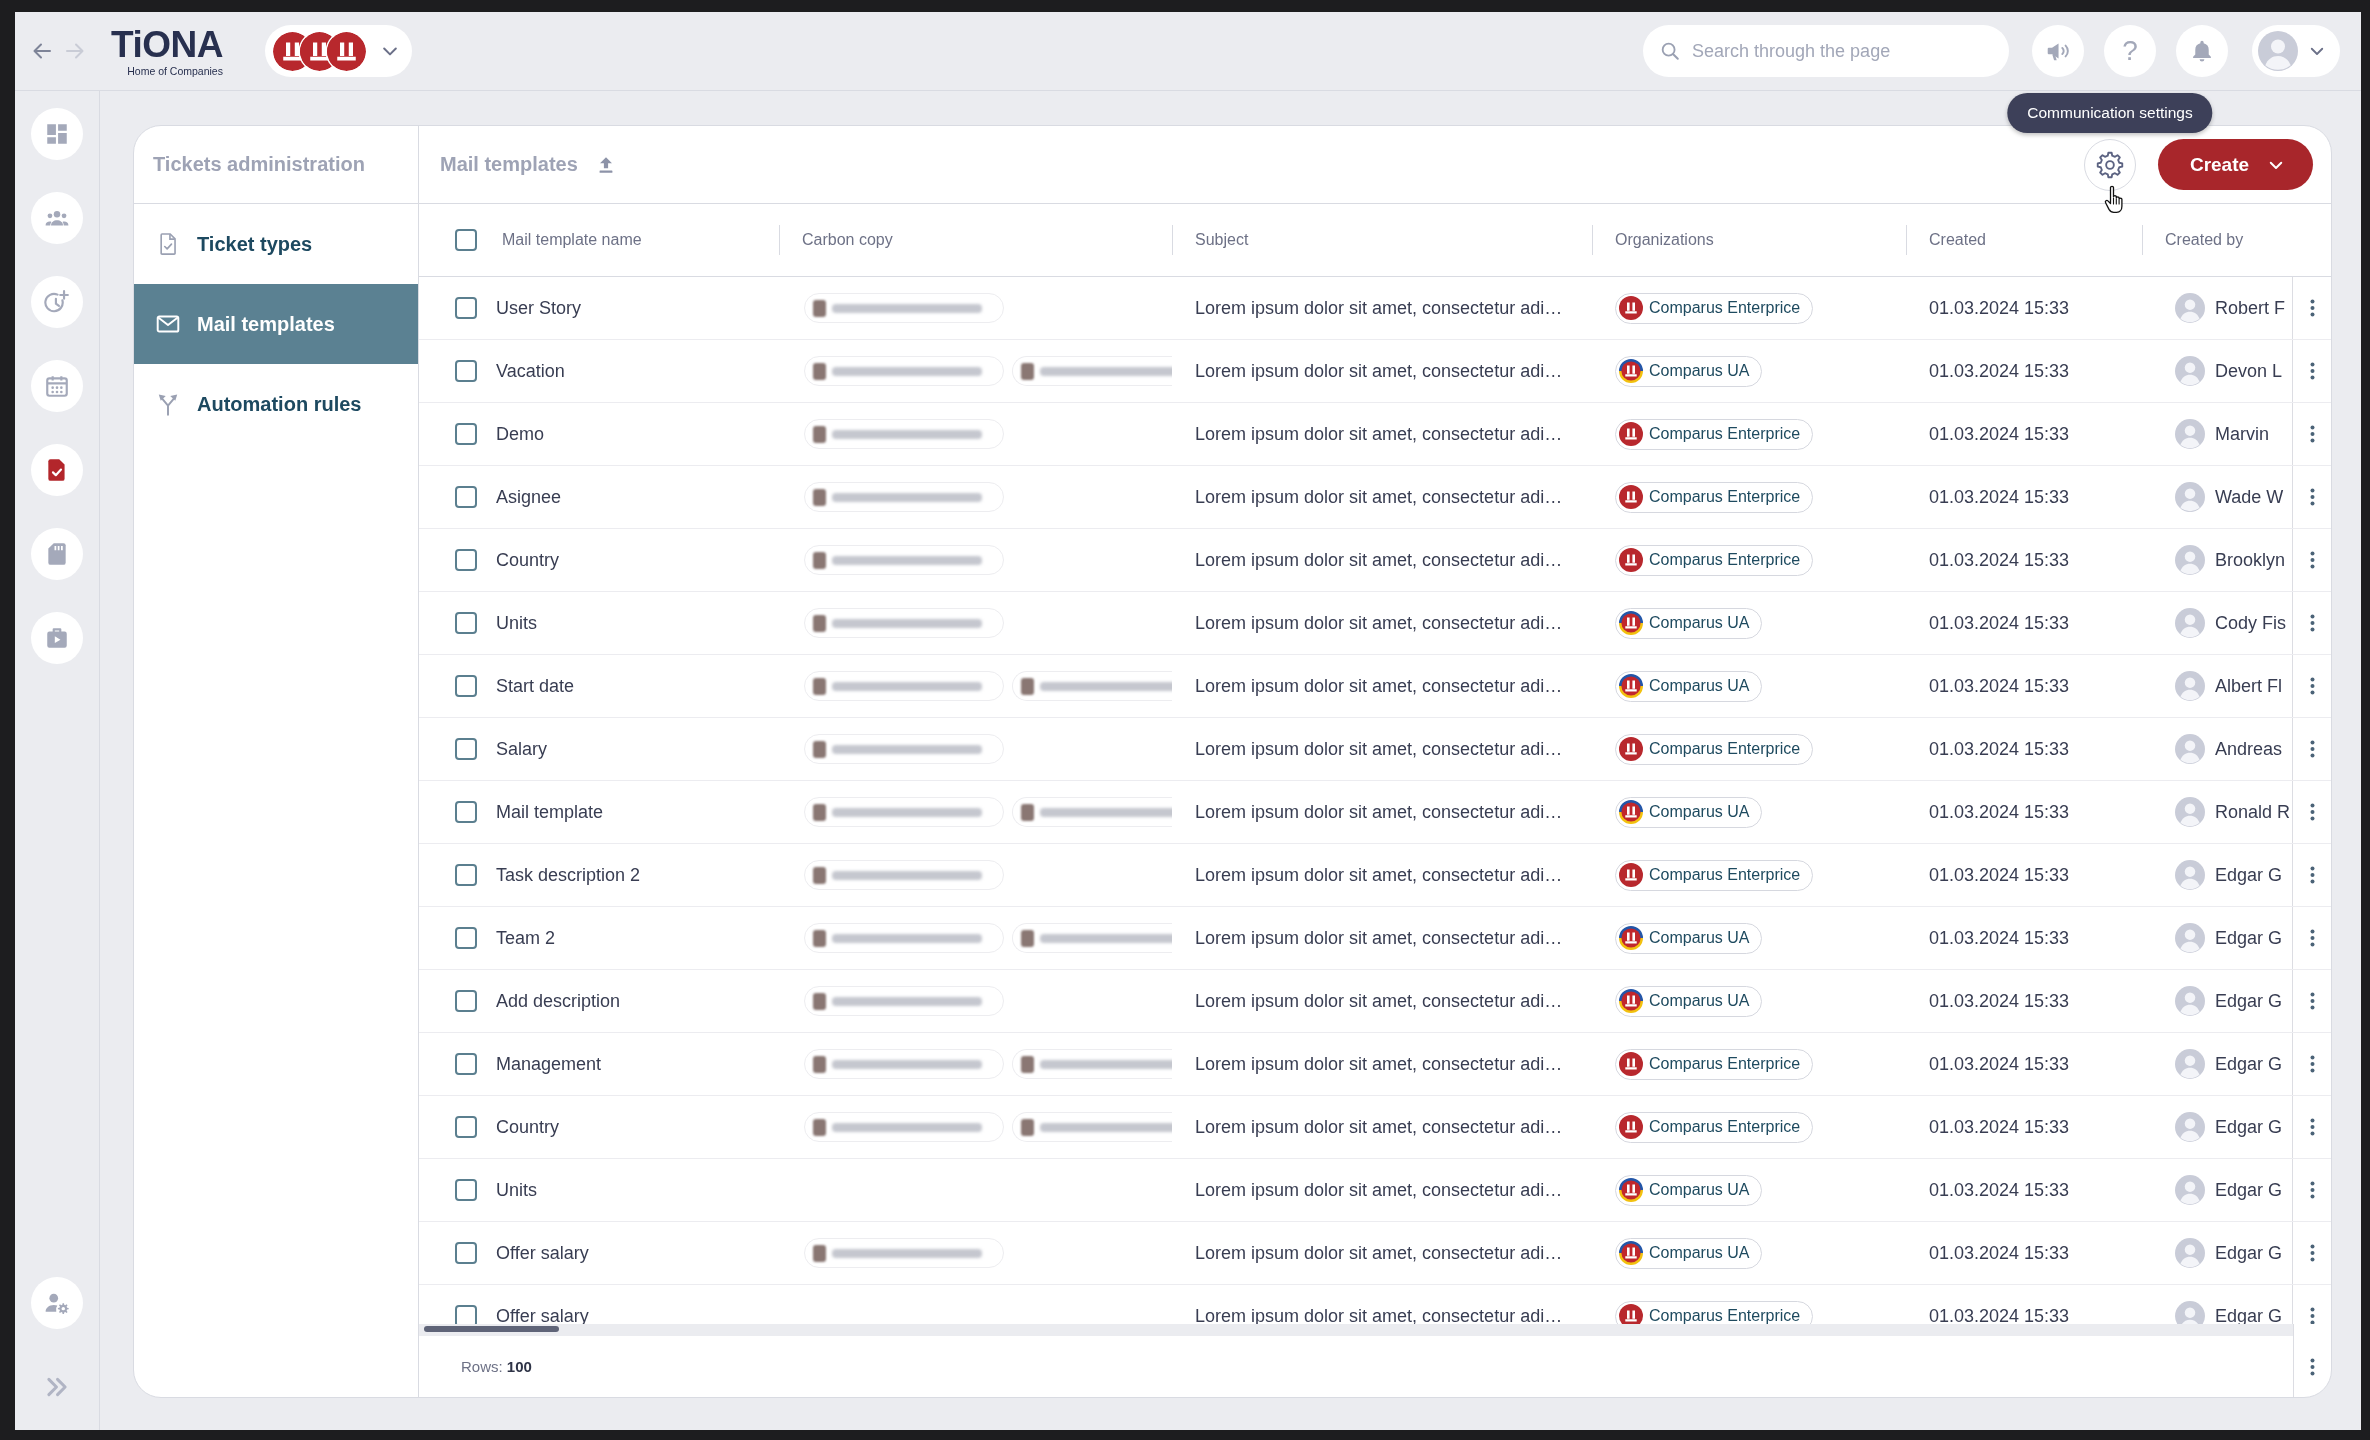  Describe the element at coordinates (535, 686) in the screenshot. I see `template-name: Start date` at that location.